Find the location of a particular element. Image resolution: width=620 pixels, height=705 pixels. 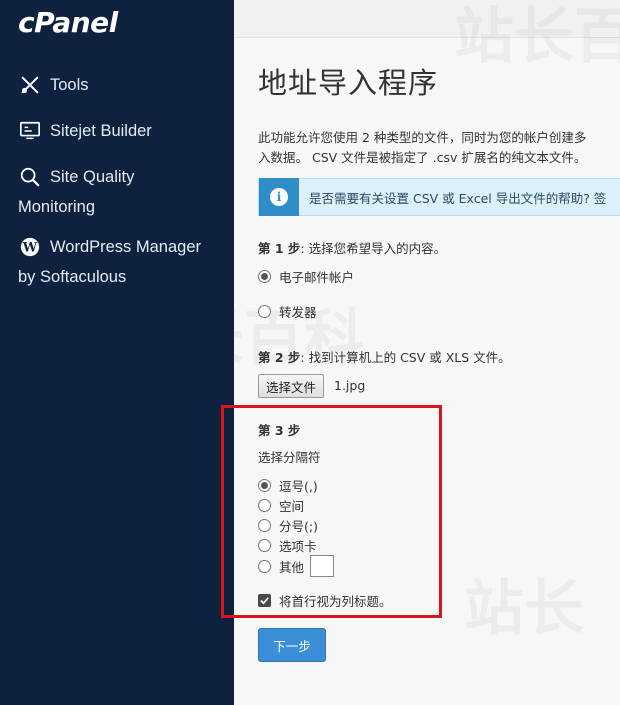

search-icon is located at coordinates (30, 177).